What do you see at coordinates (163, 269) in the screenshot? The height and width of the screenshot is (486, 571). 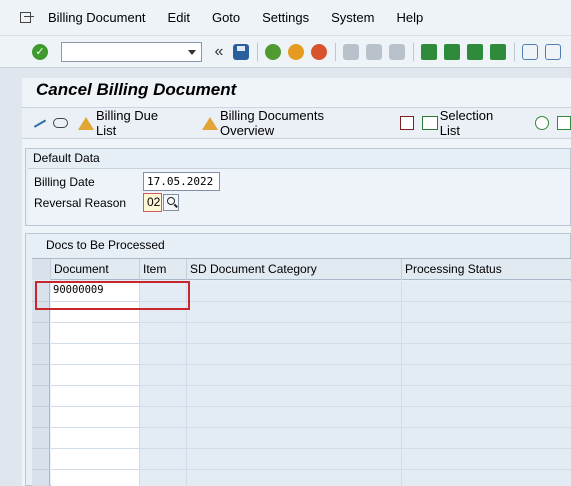 I see `column-header-item: Item` at bounding box center [163, 269].